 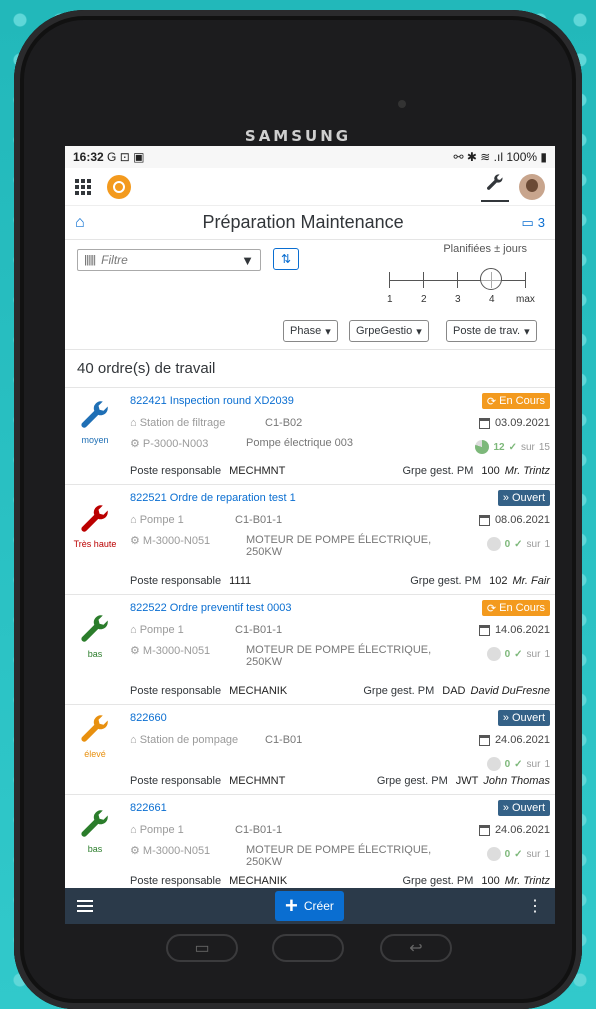 I want to click on equipment: ⚙ M-3000-N051, so click(x=170, y=540).